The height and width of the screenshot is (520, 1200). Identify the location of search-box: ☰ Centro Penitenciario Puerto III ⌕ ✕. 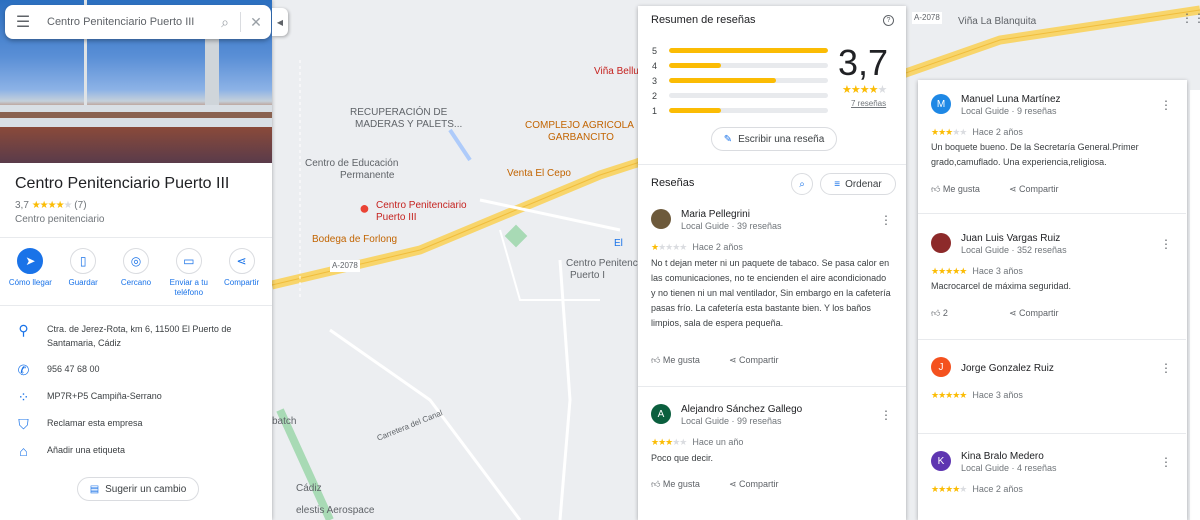
(138, 22).